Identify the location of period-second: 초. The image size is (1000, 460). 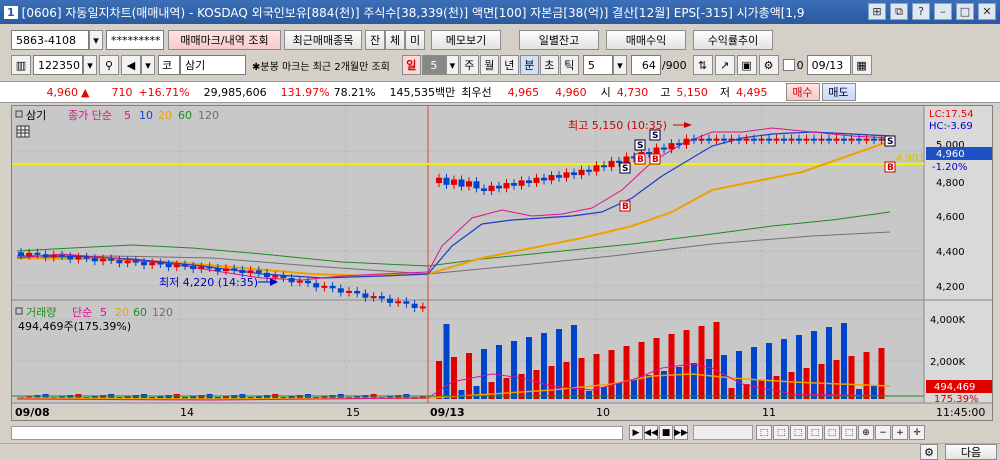
(549, 65).